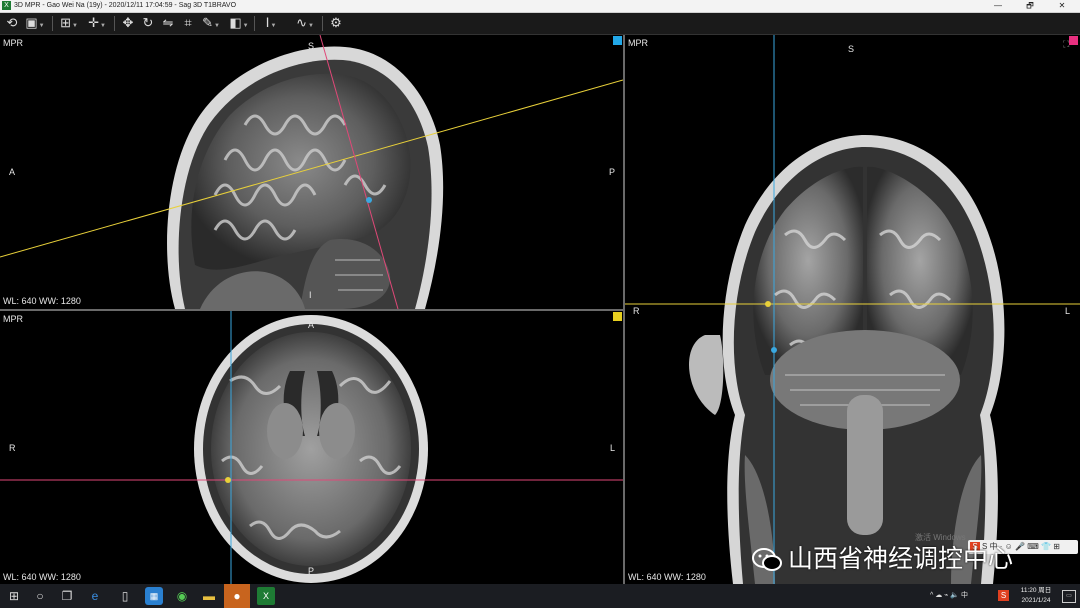  What do you see at coordinates (940, 537) in the screenshot?
I see `activation-notice: 激活 Windows` at bounding box center [940, 537].